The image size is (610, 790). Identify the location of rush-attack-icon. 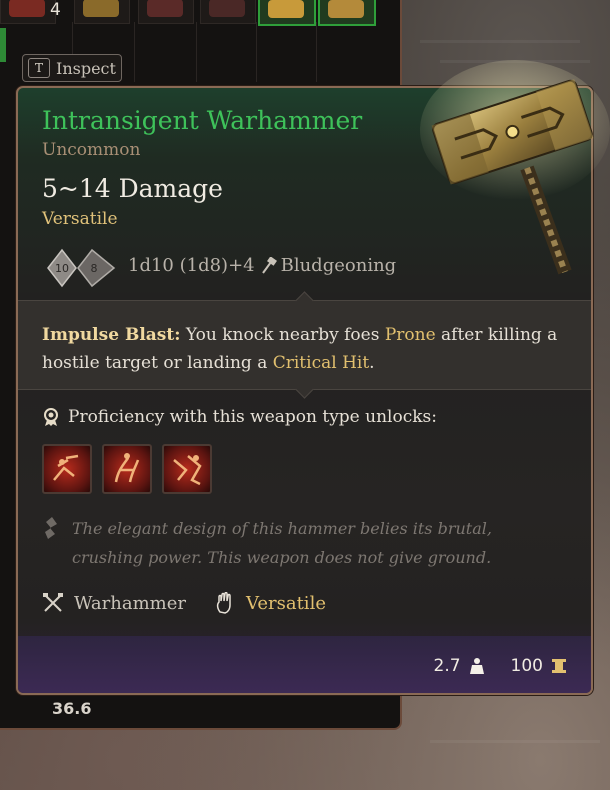
(187, 470).